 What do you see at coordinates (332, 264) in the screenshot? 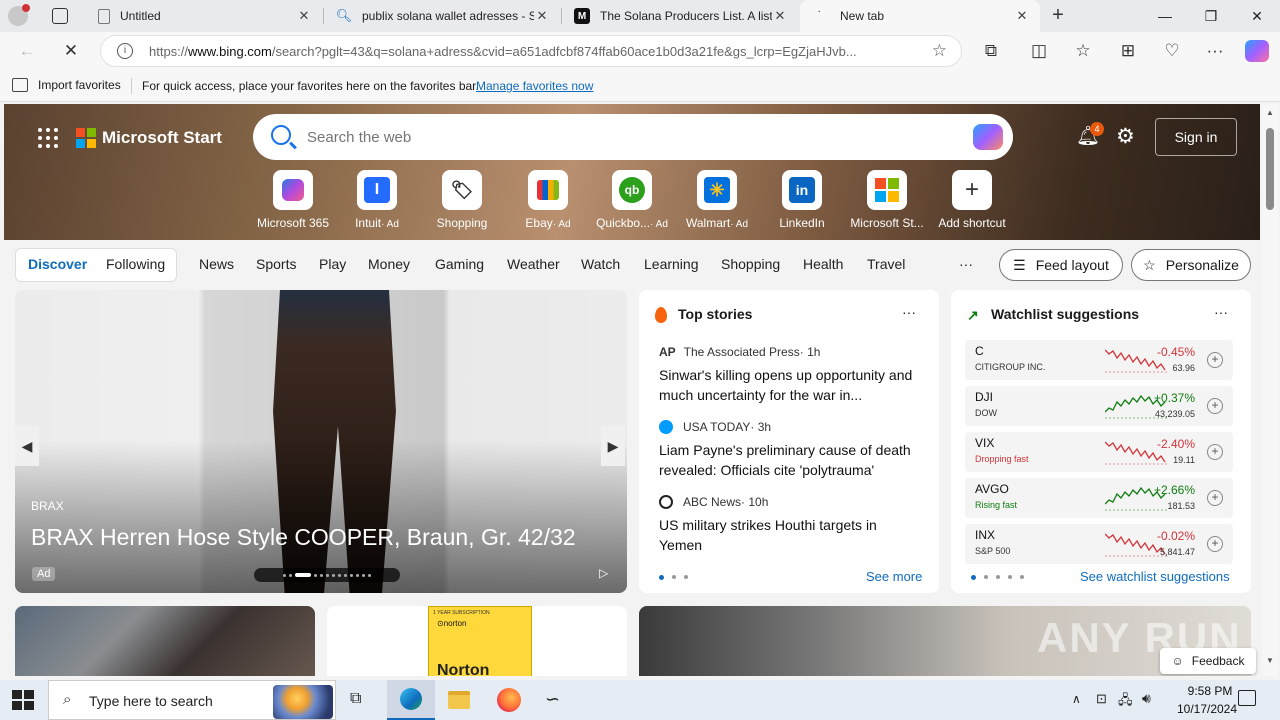
I see `tab-play: Play` at bounding box center [332, 264].